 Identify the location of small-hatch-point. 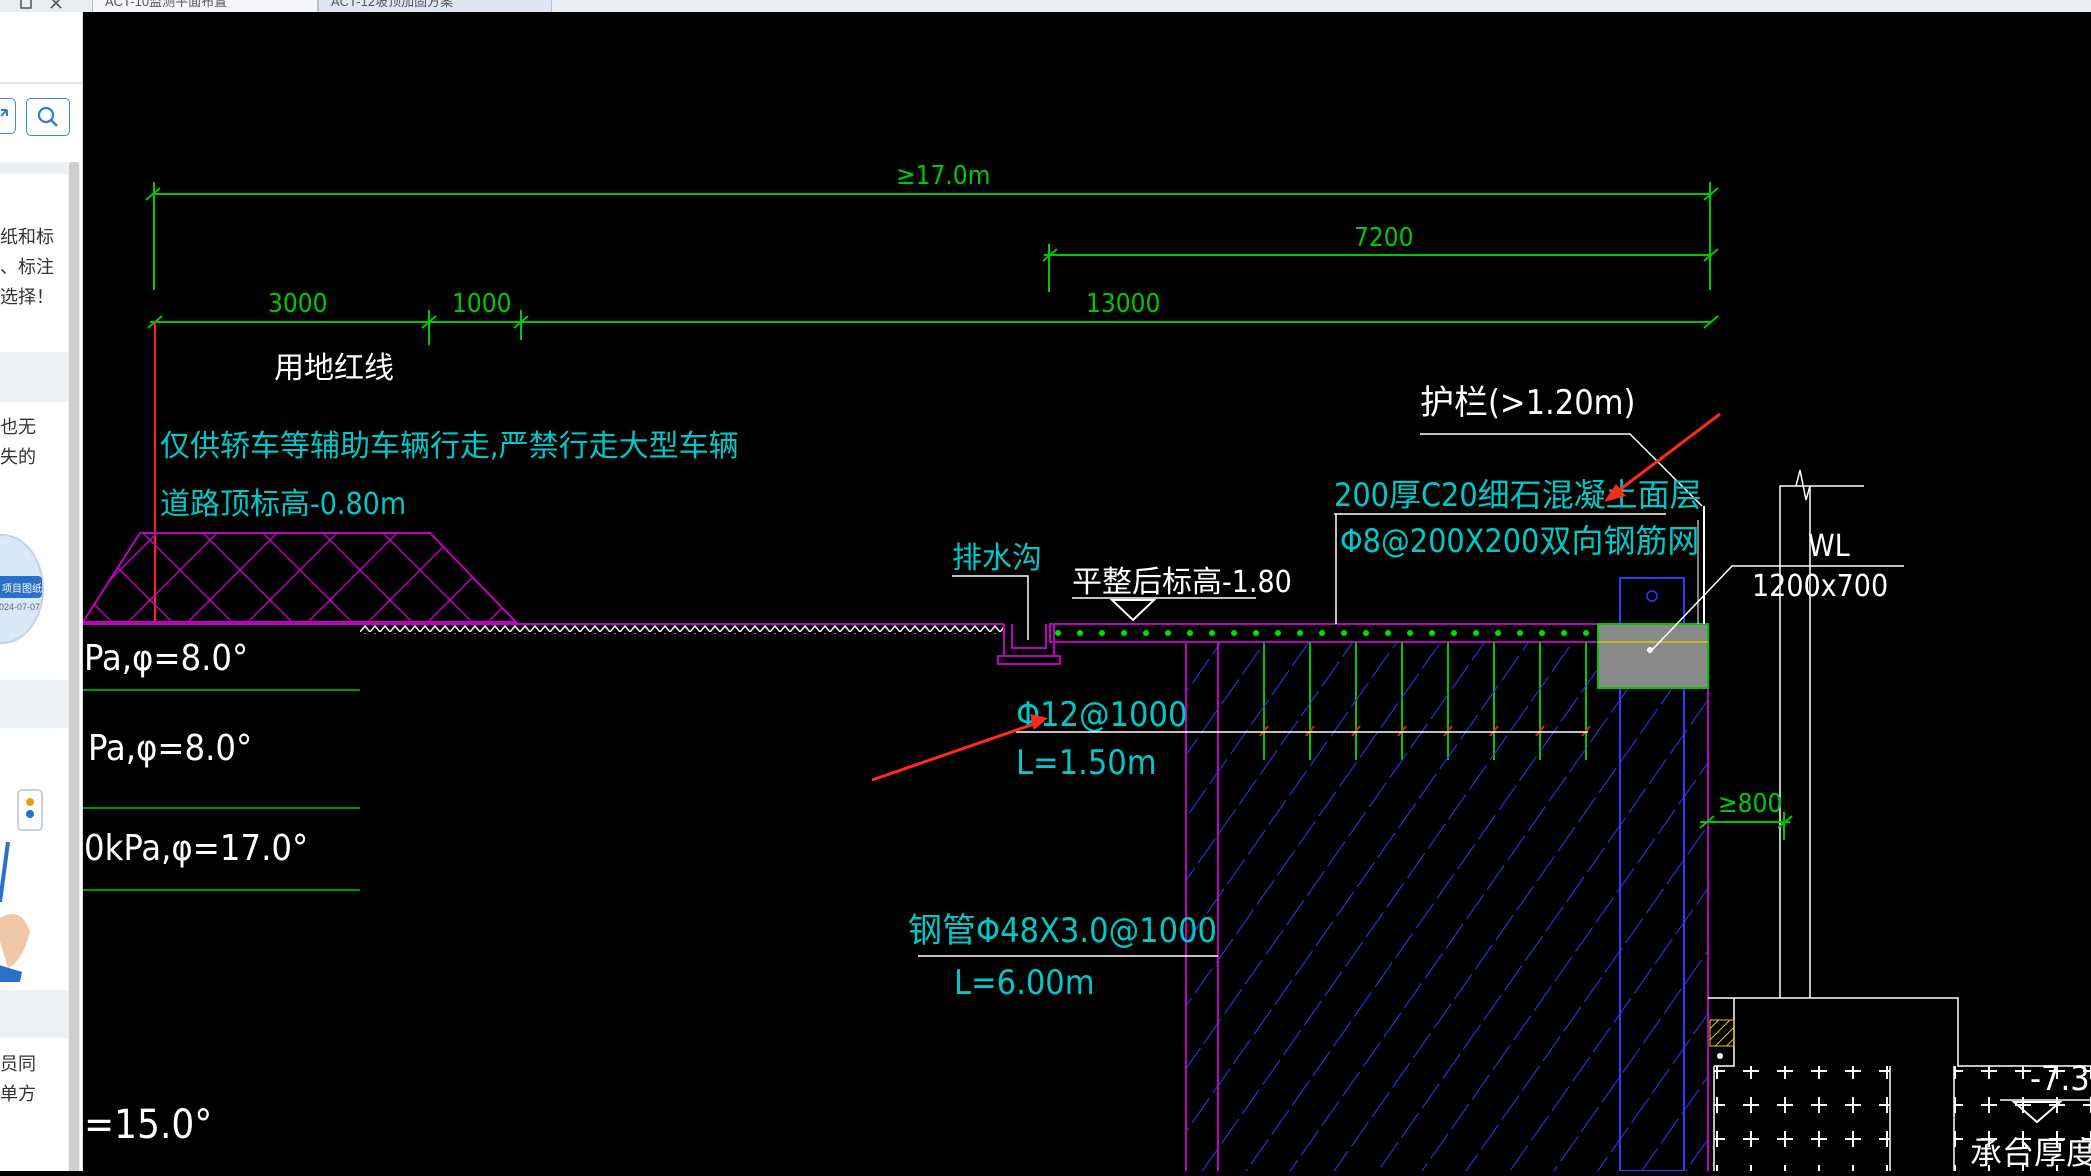
(1720, 1056).